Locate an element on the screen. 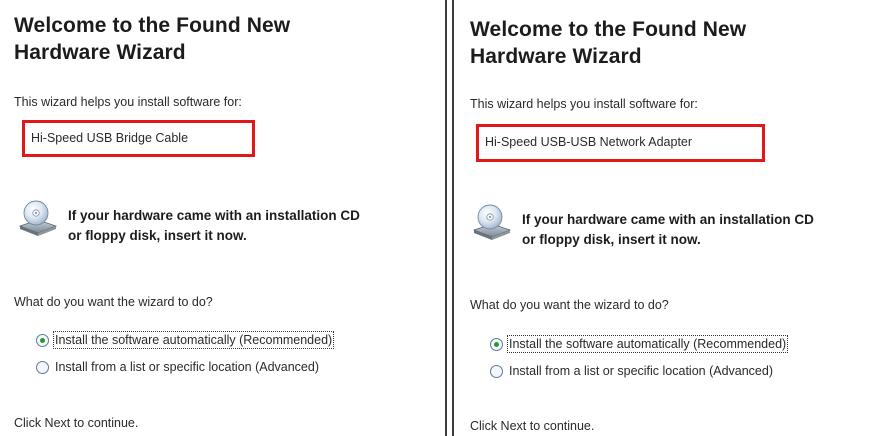 Image resolution: width=888 pixels, height=436 pixels. device-name: Hi-Speed USB Bridge Cable is located at coordinates (110, 138).